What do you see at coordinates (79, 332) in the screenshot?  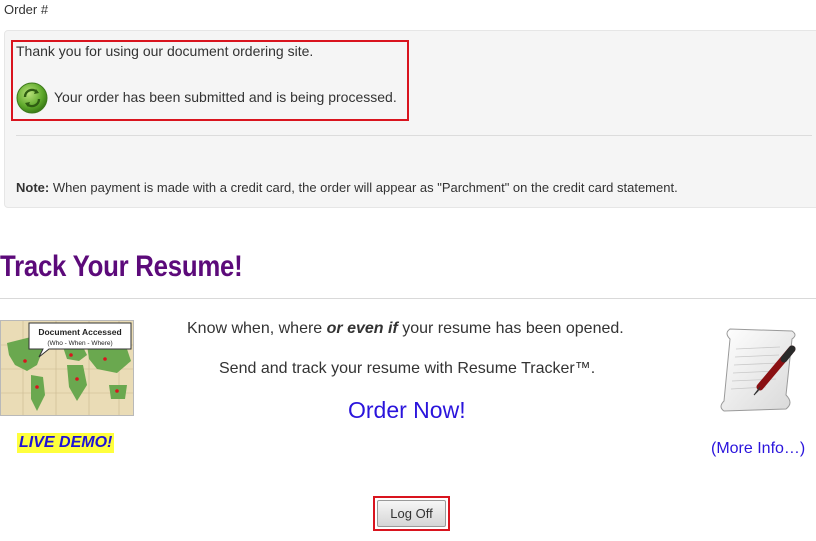 I see `map-callout-title: Document Accessed` at bounding box center [79, 332].